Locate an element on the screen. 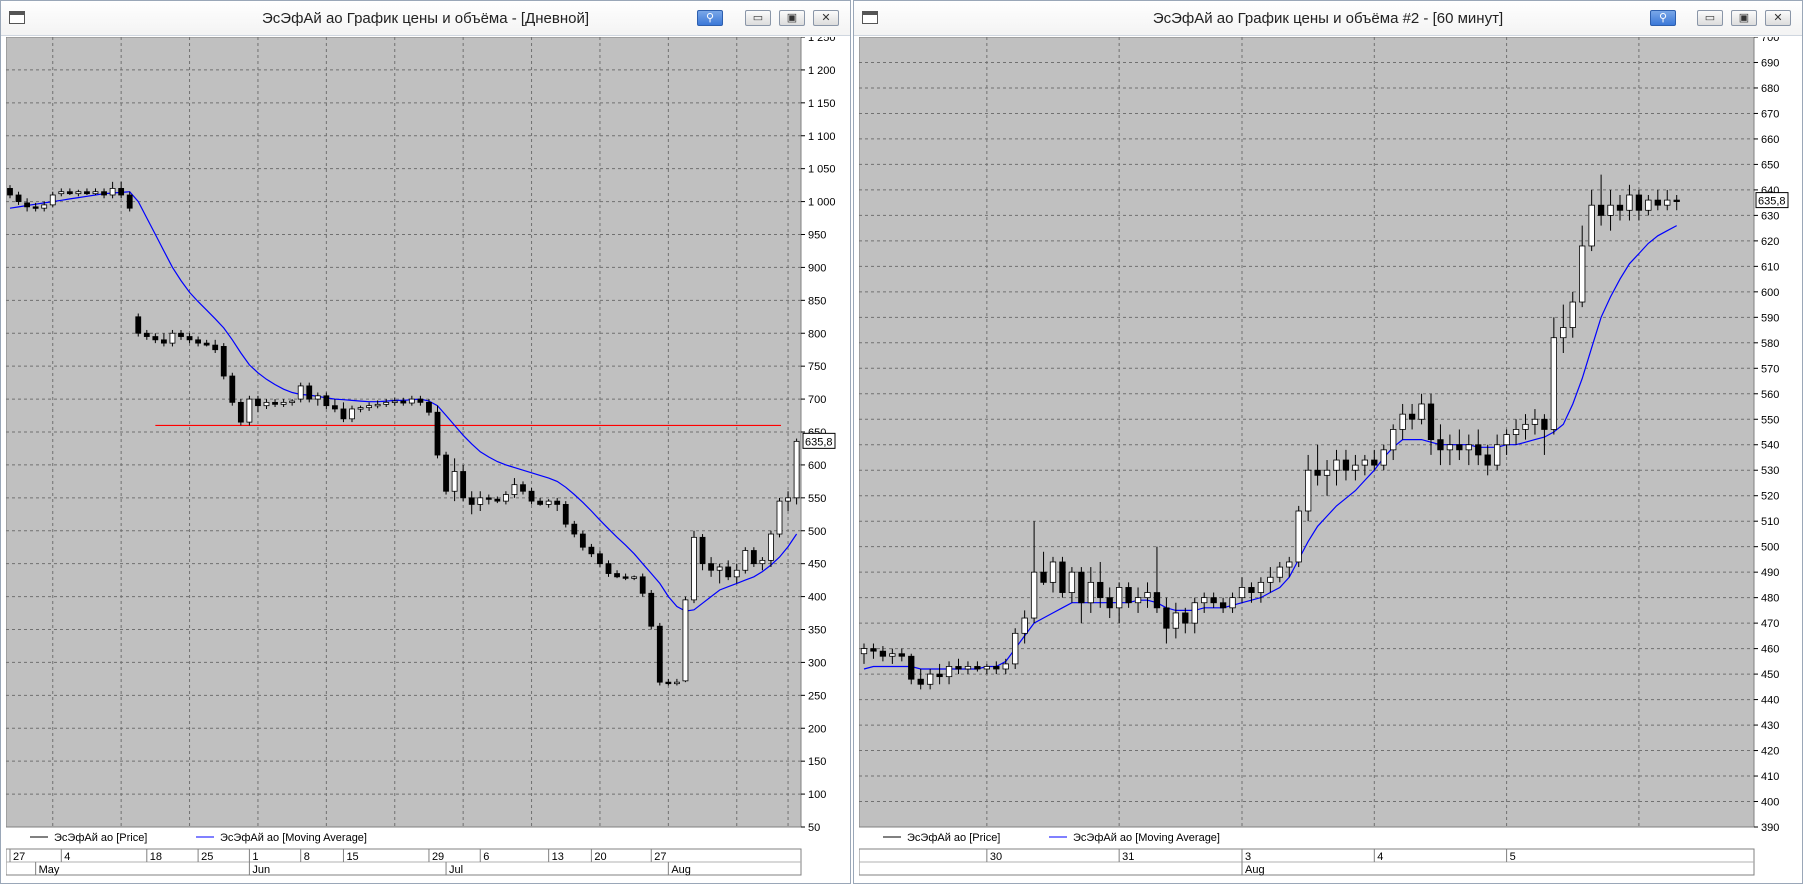 Image resolution: width=1803 pixels, height=890 pixels. y-tick-label: 300 is located at coordinates (817, 663).